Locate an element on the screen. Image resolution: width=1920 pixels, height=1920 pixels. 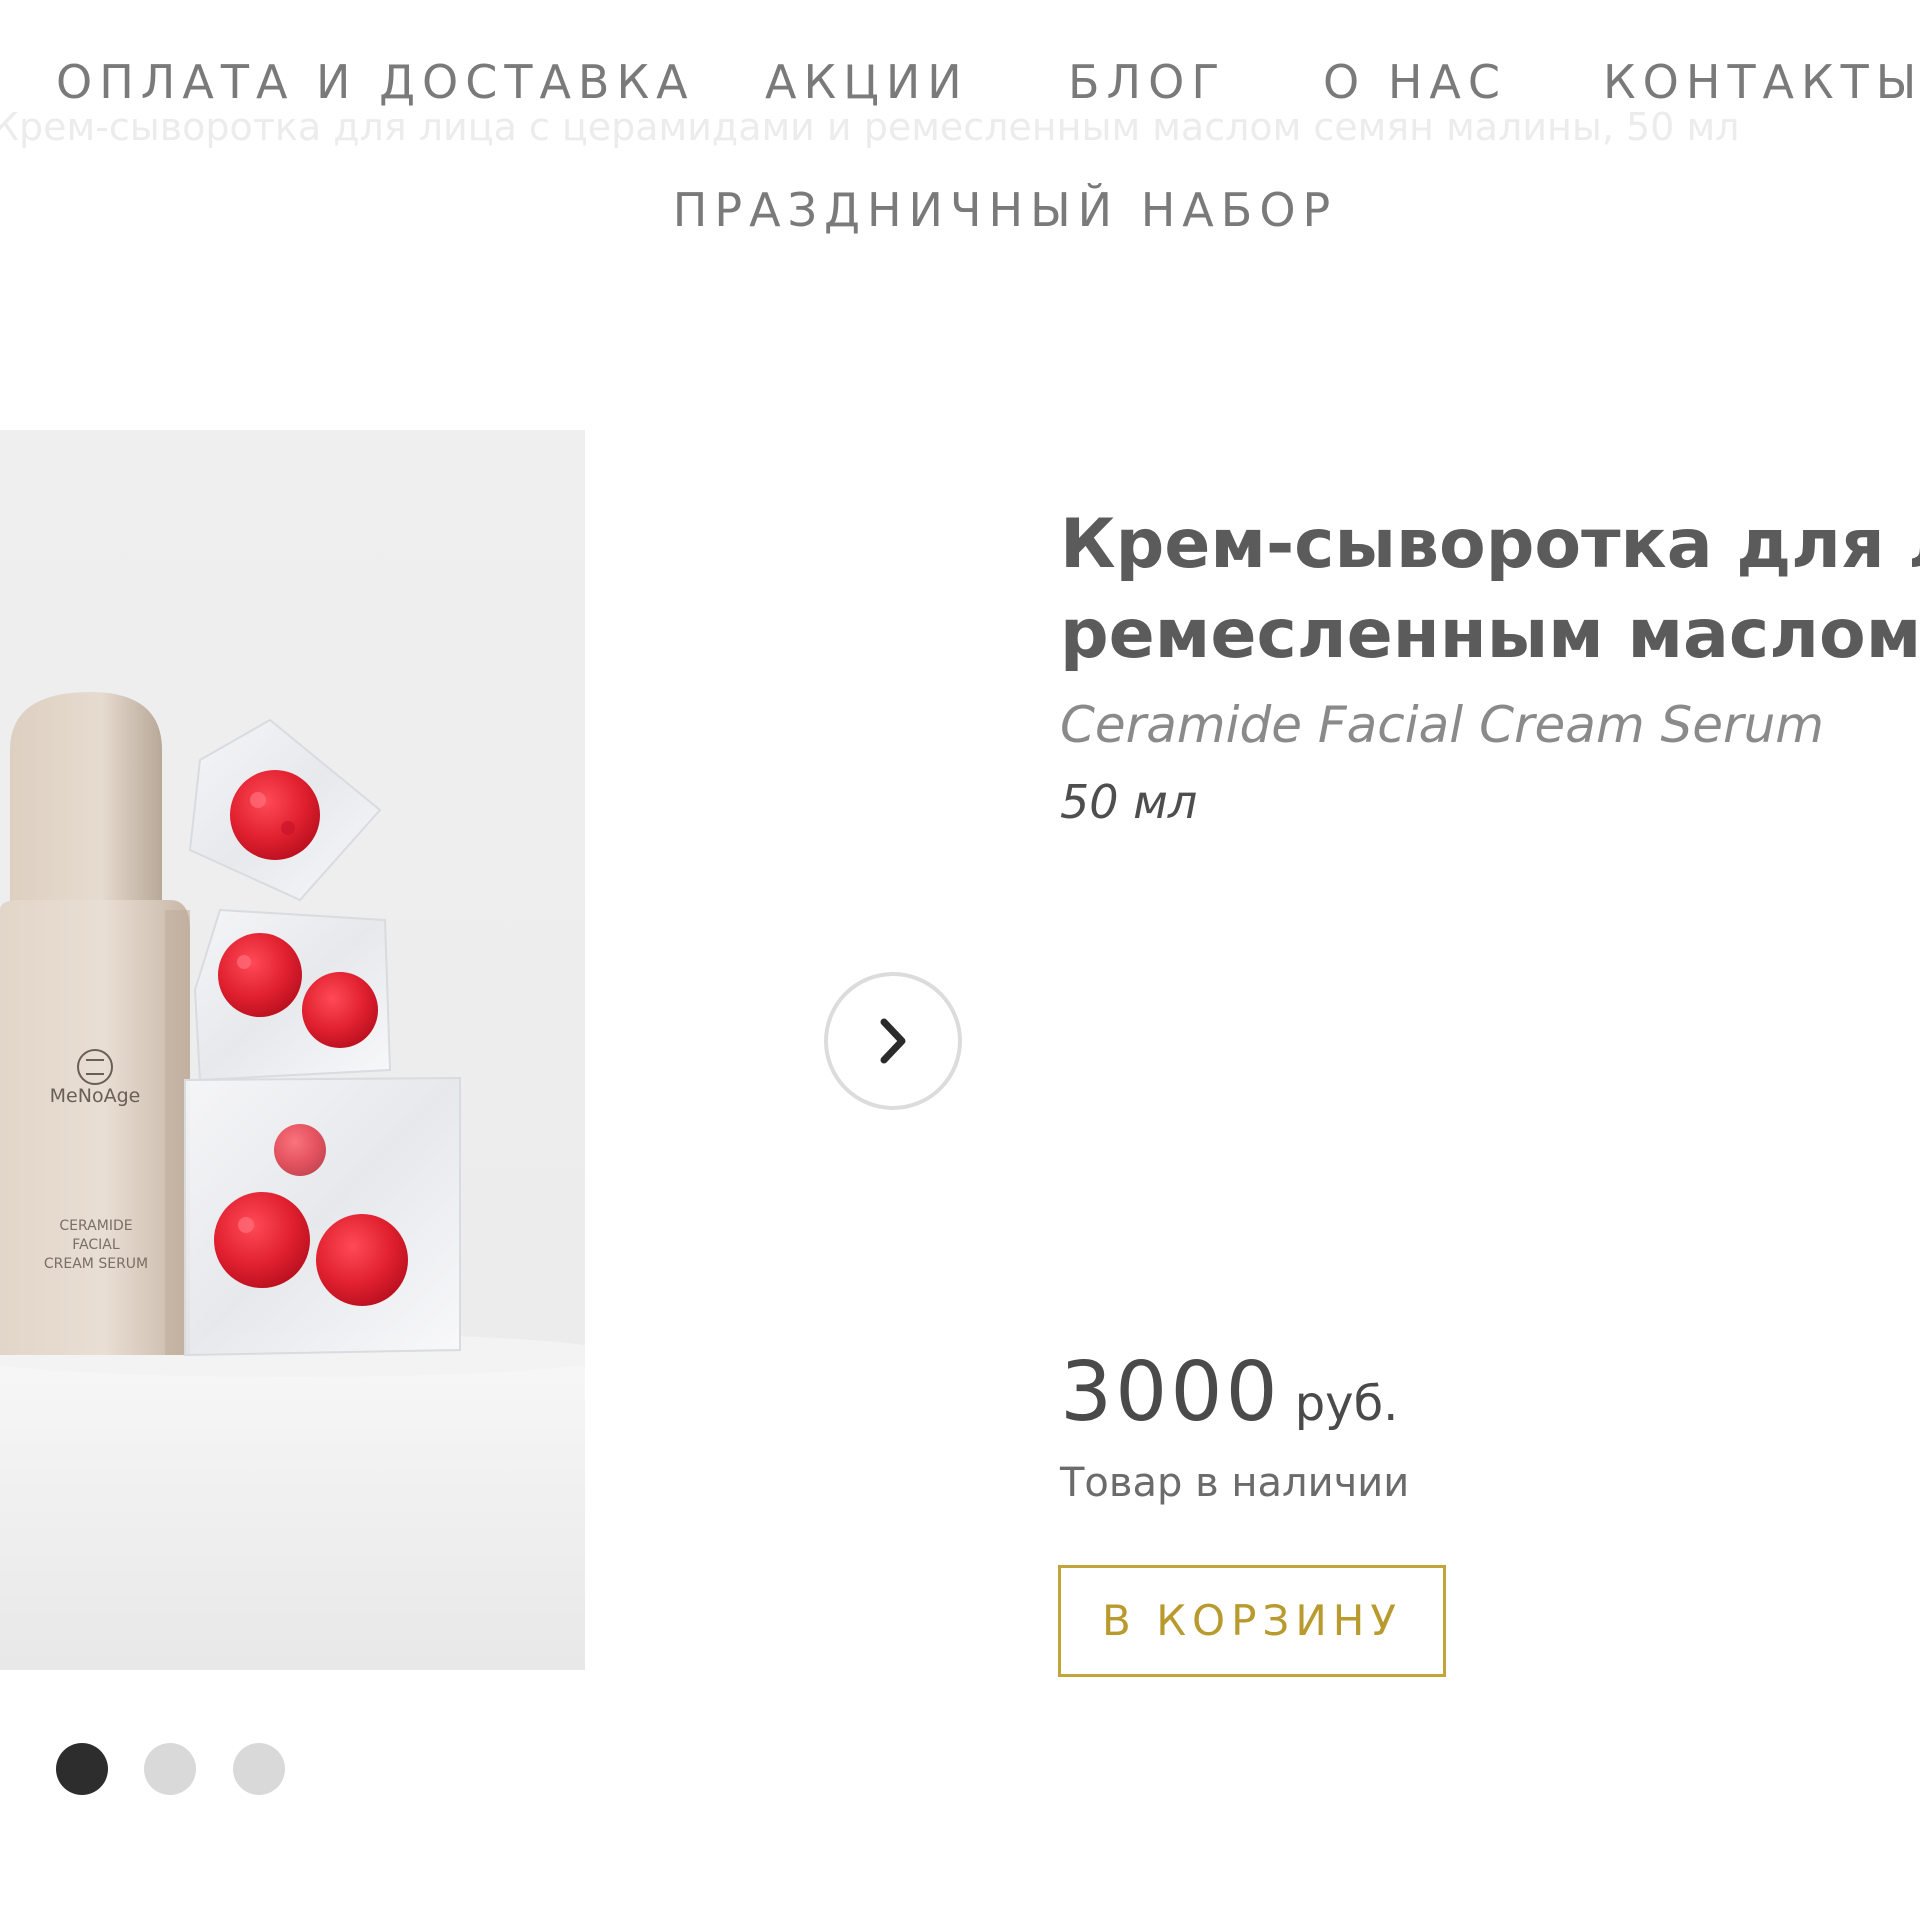
product-volume: 50 мл is located at coordinates (1129, 802).